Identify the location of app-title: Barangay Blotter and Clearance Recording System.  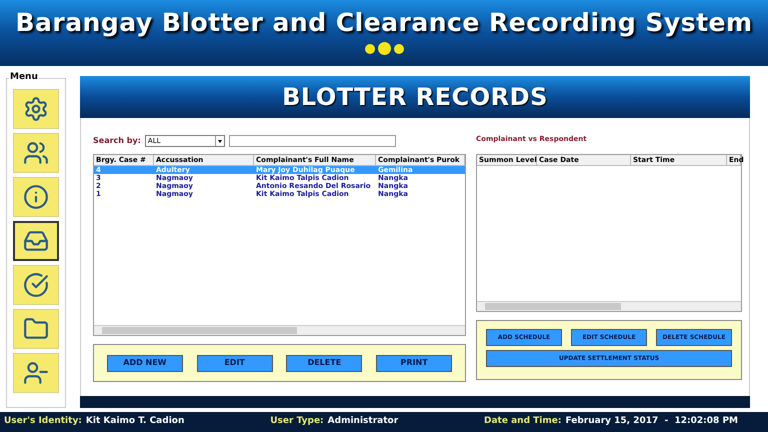
(384, 23).